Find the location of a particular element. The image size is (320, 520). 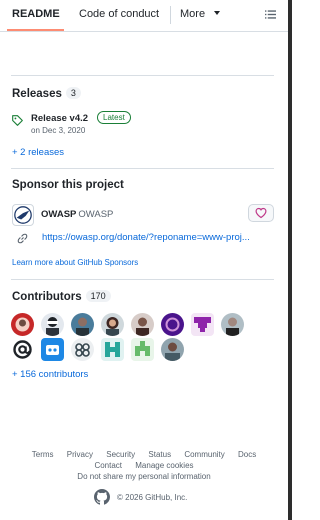

tab-readme: README is located at coordinates (36, 14).